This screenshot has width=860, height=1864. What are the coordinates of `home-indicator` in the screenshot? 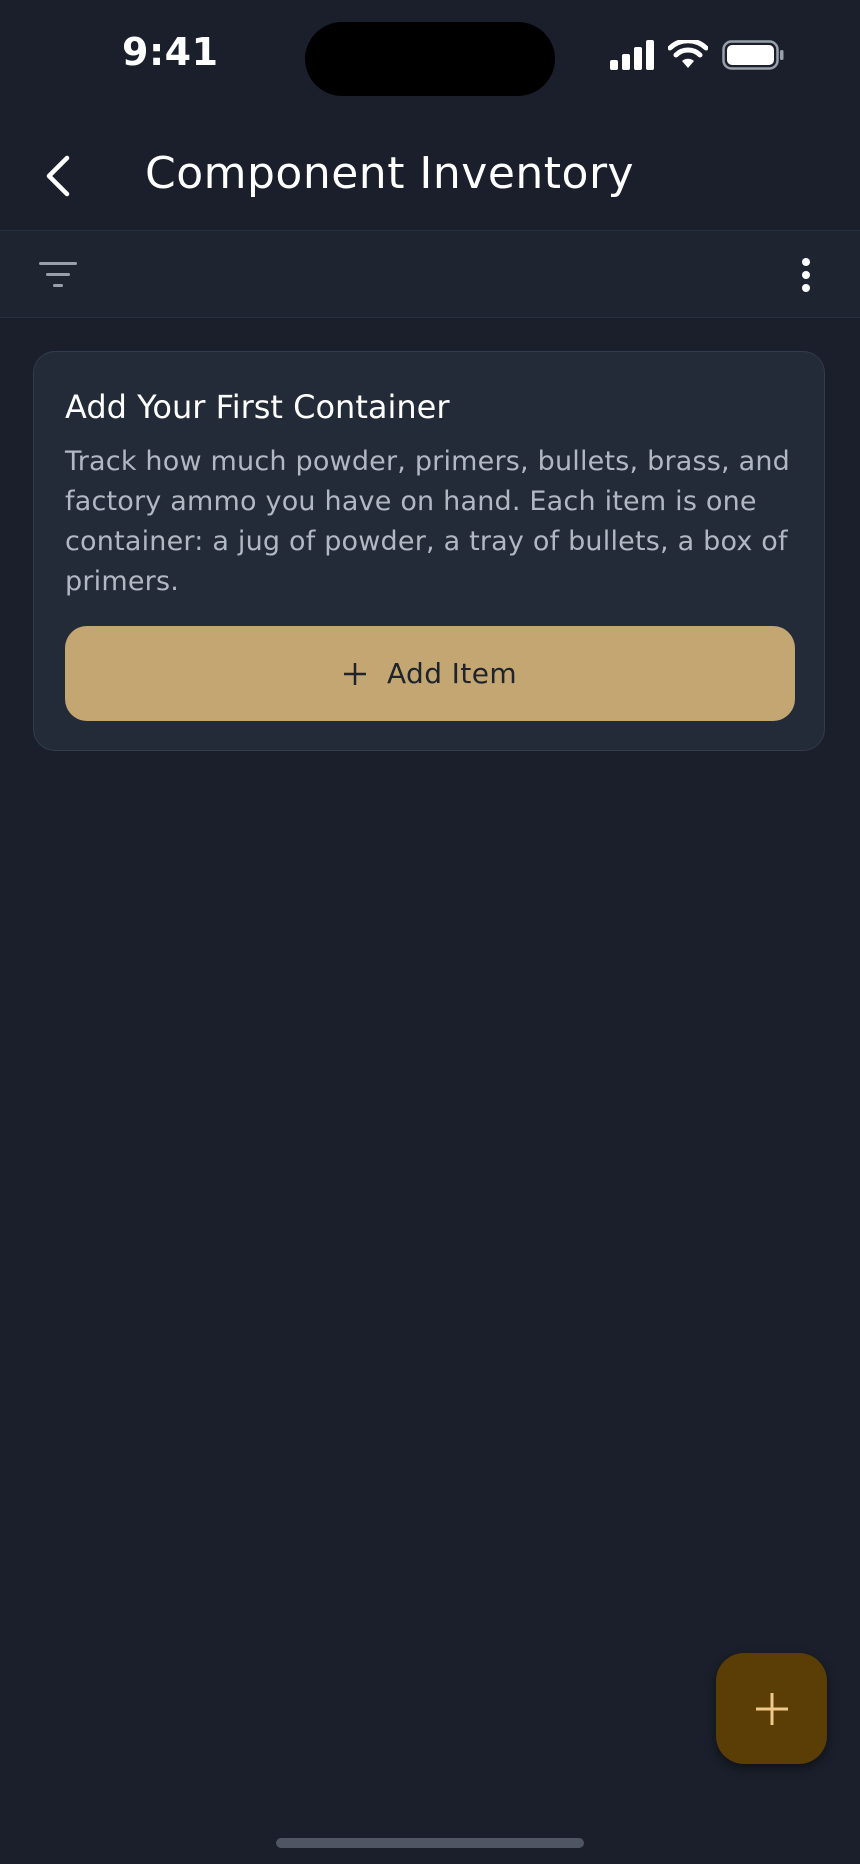 It's located at (430, 1843).